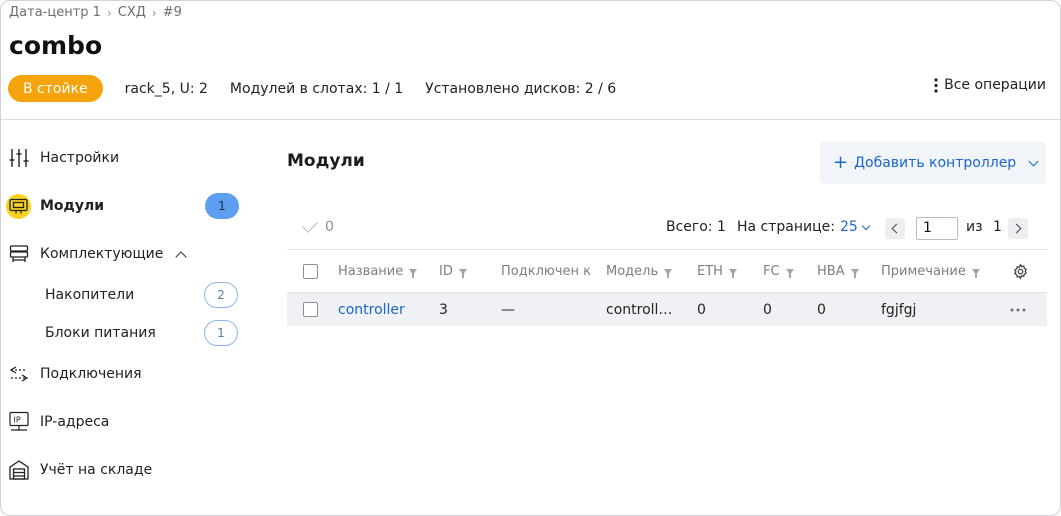 Image resolution: width=1061 pixels, height=516 pixels. What do you see at coordinates (18, 206) in the screenshot?
I see `module-icon` at bounding box center [18, 206].